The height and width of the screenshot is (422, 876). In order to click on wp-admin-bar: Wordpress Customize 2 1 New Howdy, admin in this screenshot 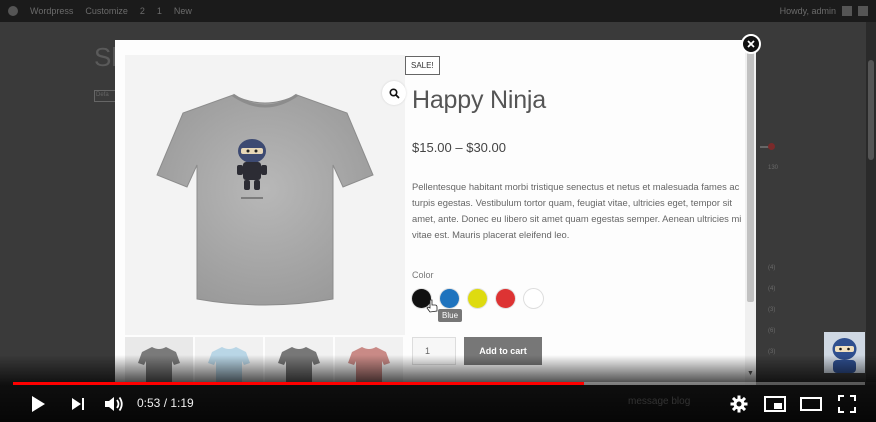, I will do `click(438, 11)`.